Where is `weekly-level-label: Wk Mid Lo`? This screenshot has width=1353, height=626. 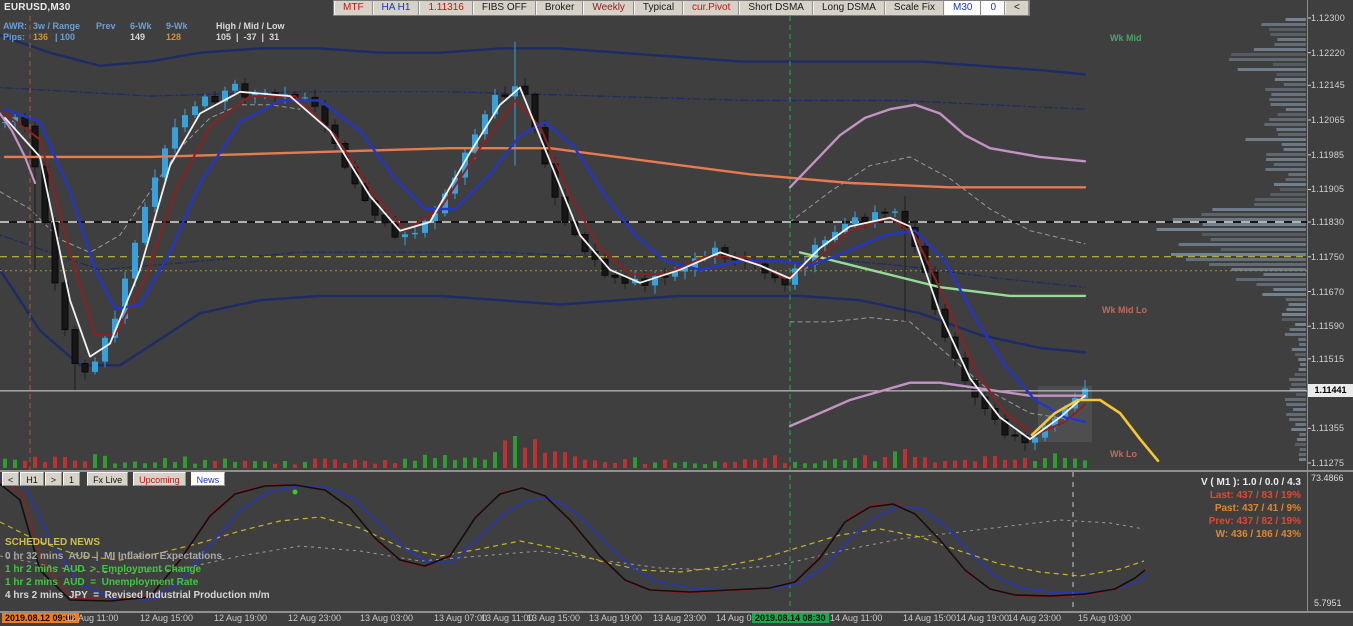 weekly-level-label: Wk Mid Lo is located at coordinates (1124, 310).